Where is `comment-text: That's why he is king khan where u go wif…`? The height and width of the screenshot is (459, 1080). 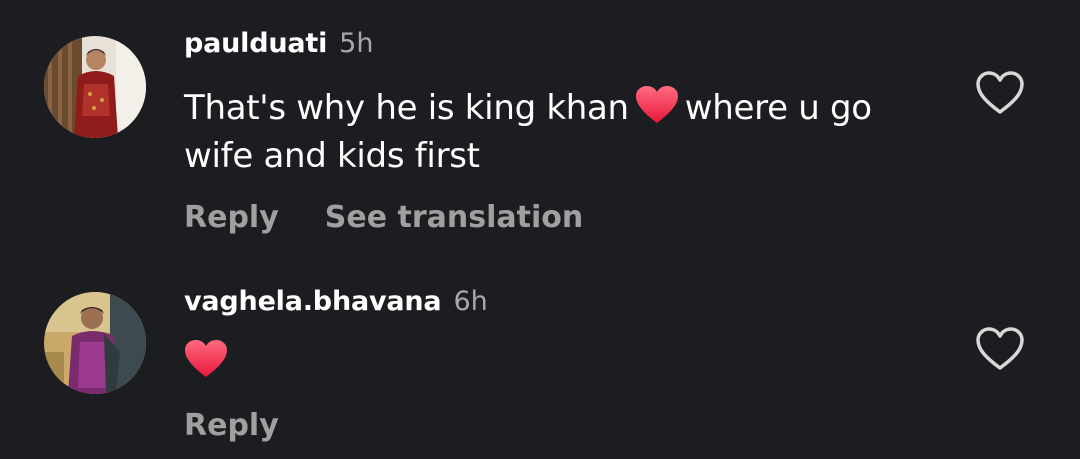 comment-text: That's why he is king khan where u go wif… is located at coordinates (562, 132).